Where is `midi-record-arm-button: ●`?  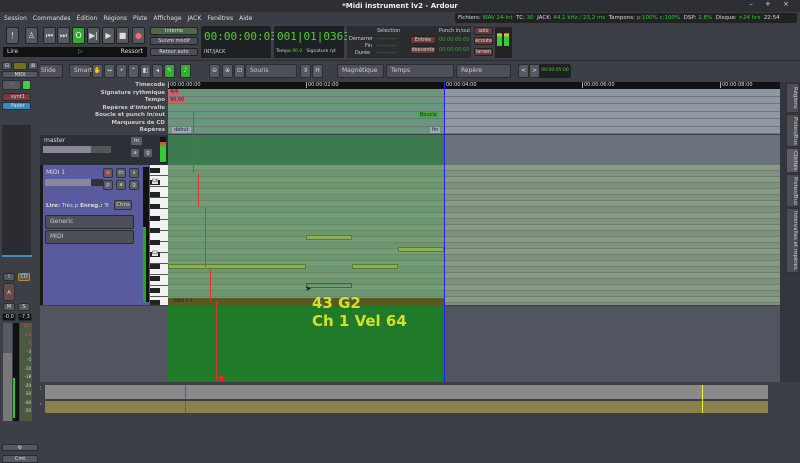
midi-record-arm-button: ● is located at coordinates (108, 173).